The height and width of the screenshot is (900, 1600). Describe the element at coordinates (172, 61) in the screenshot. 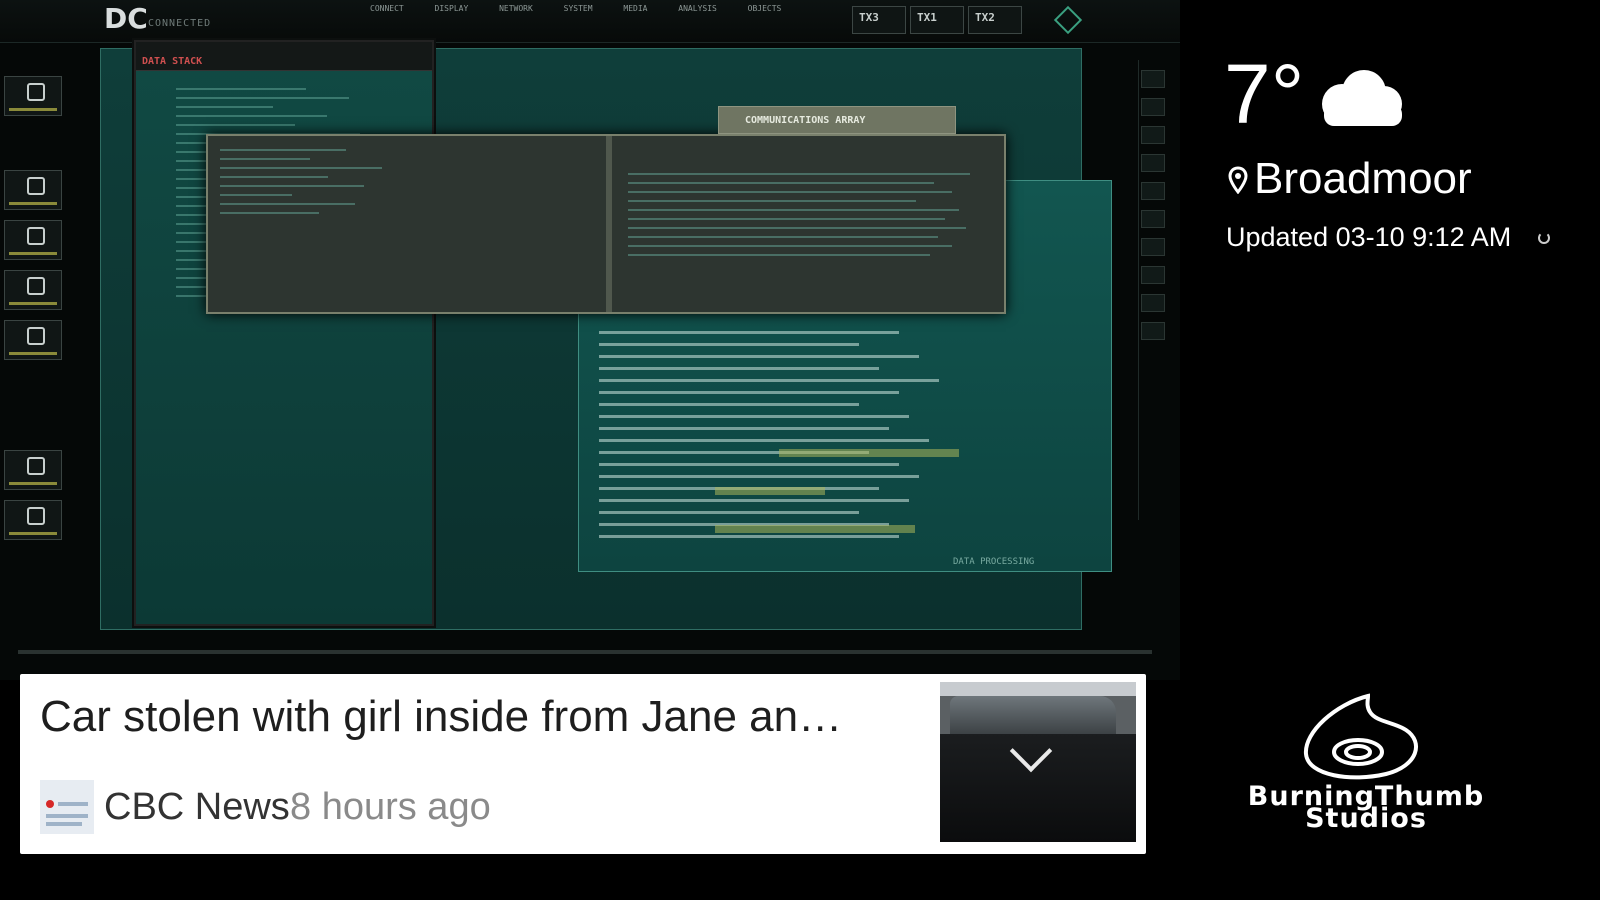

I see `hud-data-stack-label: DATA STACK` at that location.